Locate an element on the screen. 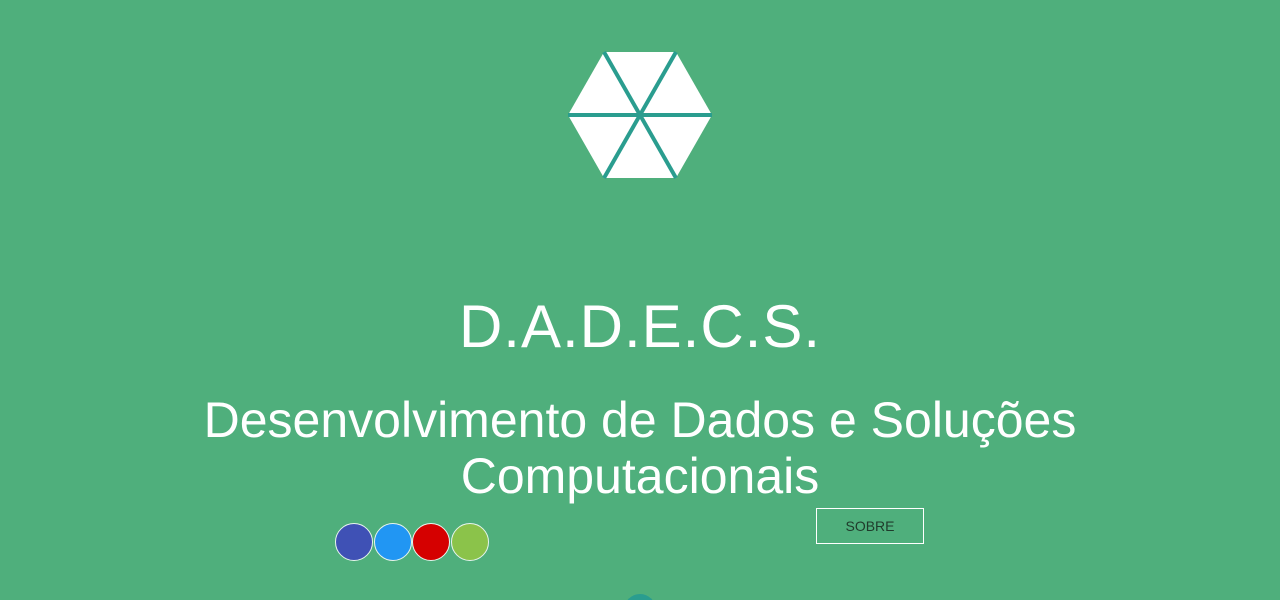 The image size is (1280, 600). theme-swatch-indigo is located at coordinates (354, 542).